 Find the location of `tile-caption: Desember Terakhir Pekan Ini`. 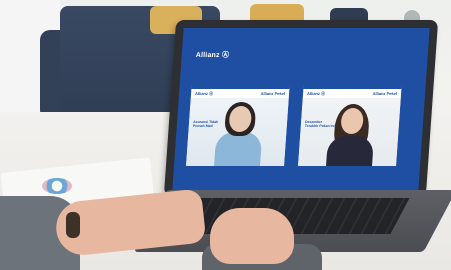

tile-caption: Desember Terakhir Pekan Ini is located at coordinates (319, 124).